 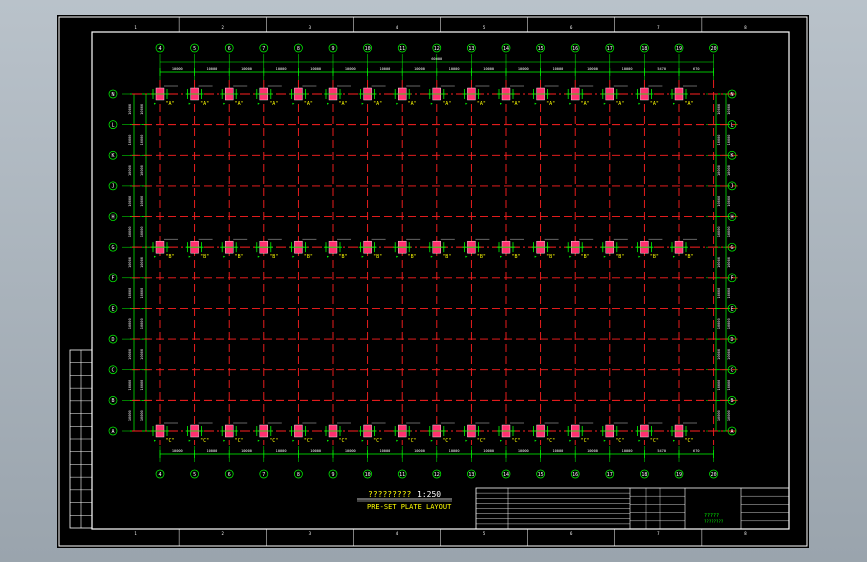 What do you see at coordinates (263, 475) in the screenshot?
I see `axis-bubble-label: 7` at bounding box center [263, 475].